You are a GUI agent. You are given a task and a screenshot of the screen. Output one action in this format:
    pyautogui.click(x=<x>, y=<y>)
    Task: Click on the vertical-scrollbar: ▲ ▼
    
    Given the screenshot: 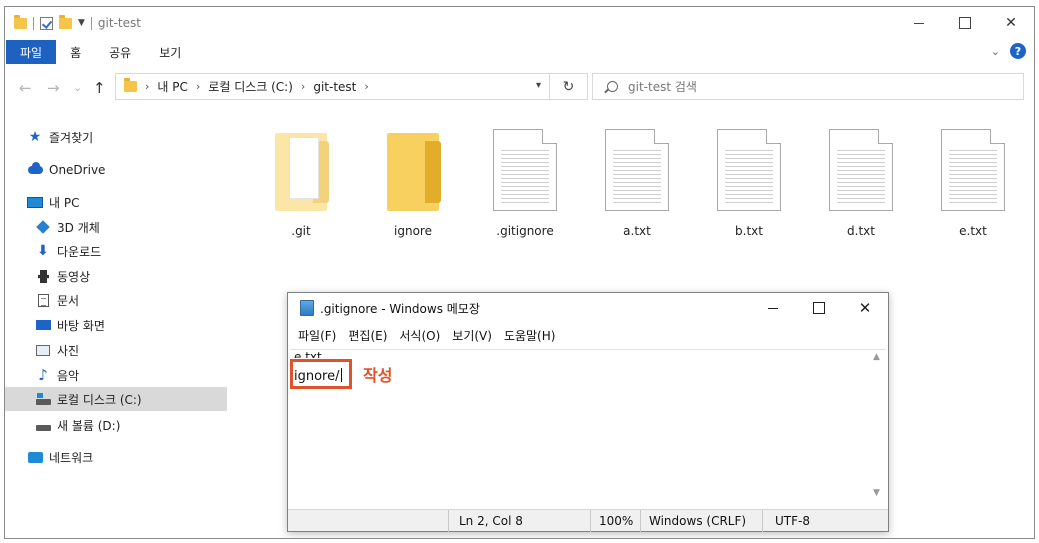 What is the action you would take?
    pyautogui.click(x=878, y=425)
    